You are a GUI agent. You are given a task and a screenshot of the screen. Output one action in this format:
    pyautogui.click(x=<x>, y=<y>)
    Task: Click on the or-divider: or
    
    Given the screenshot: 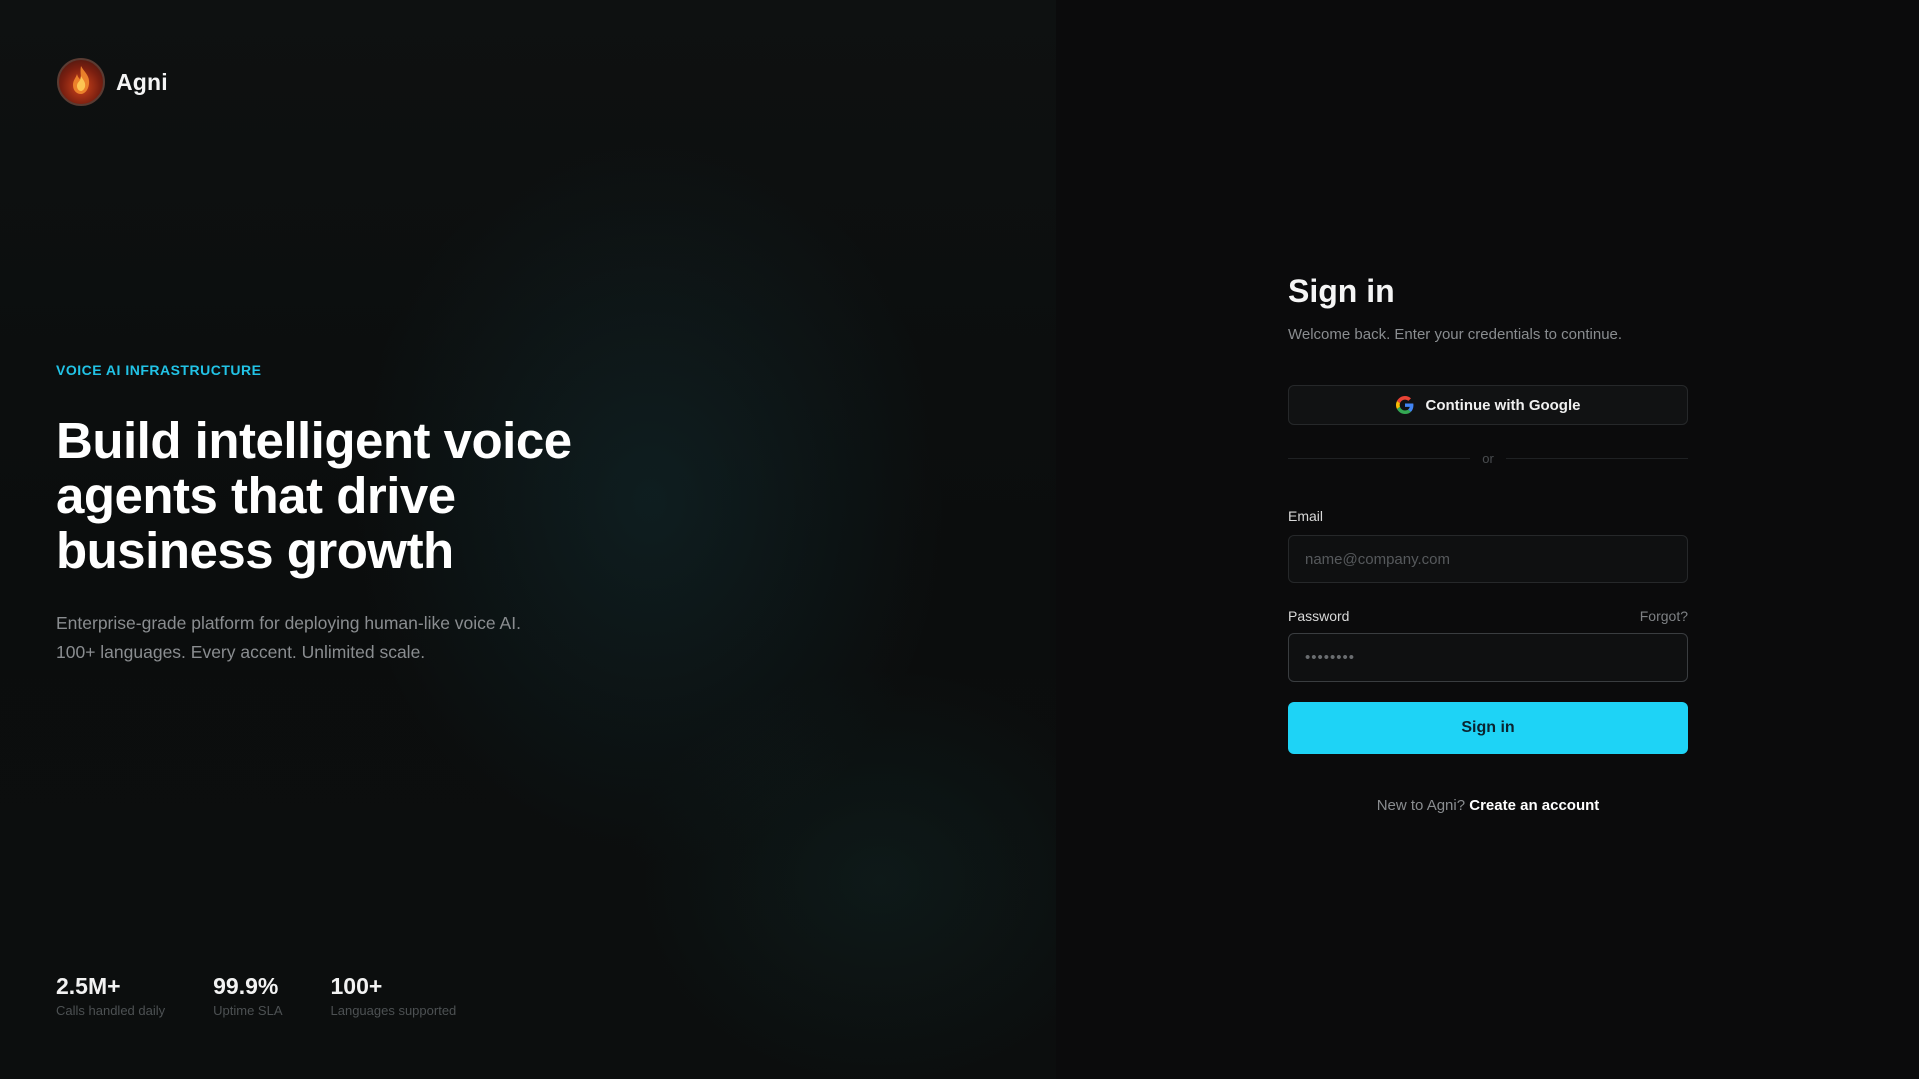 What is the action you would take?
    pyautogui.click(x=1488, y=458)
    